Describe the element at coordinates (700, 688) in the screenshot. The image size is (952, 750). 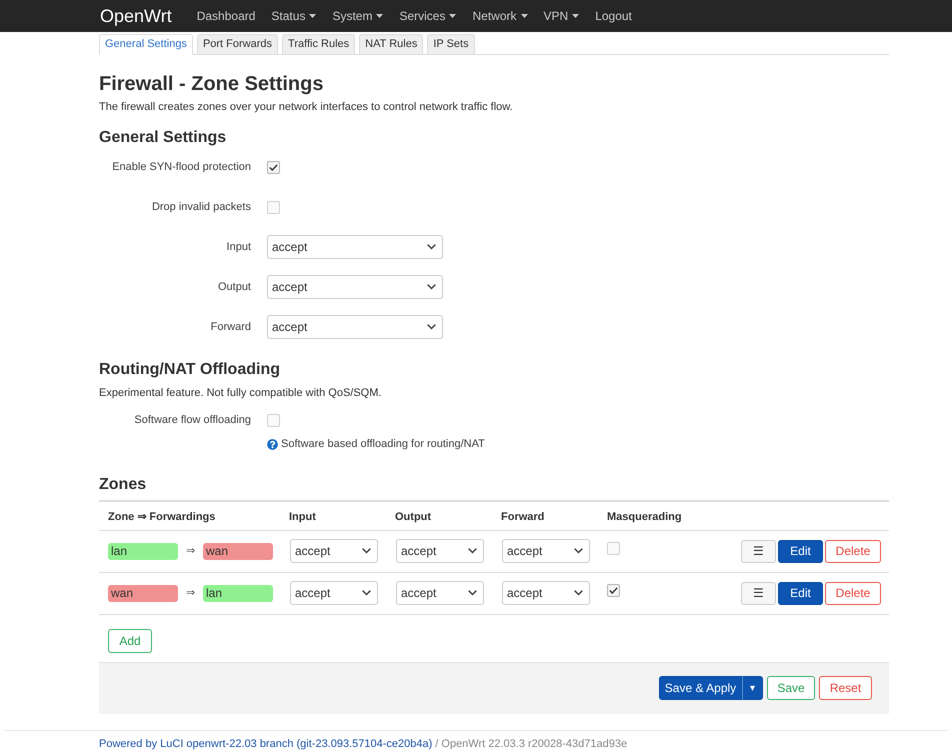
I see `save-apply-button: Save & Apply` at that location.